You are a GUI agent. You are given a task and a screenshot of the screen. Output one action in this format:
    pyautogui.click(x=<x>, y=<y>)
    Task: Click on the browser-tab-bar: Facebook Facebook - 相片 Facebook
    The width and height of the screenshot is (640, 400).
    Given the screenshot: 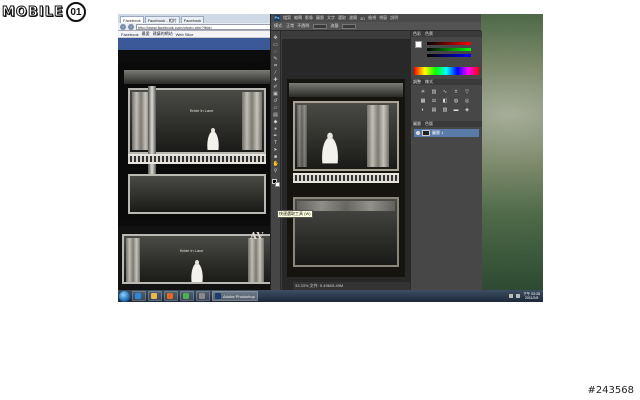 What is the action you would take?
    pyautogui.click(x=196, y=18)
    